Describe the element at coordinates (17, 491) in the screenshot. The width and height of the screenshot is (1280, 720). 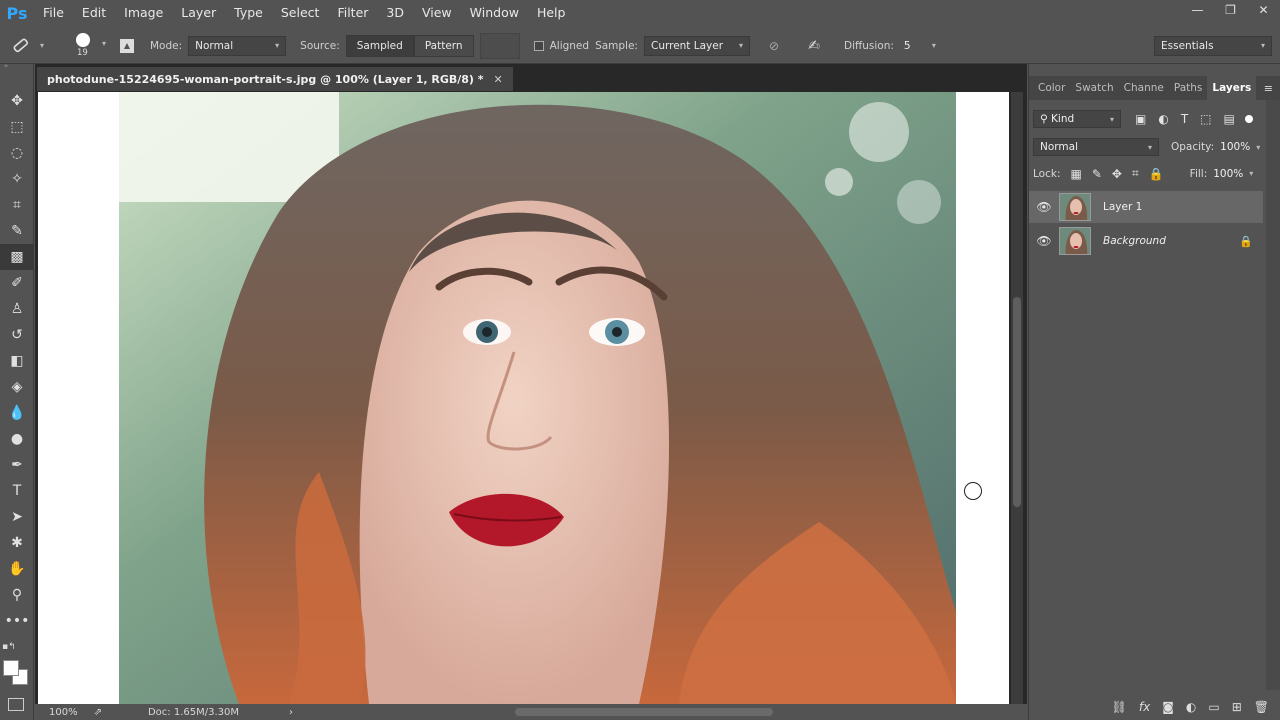
I see `type-tool: T` at that location.